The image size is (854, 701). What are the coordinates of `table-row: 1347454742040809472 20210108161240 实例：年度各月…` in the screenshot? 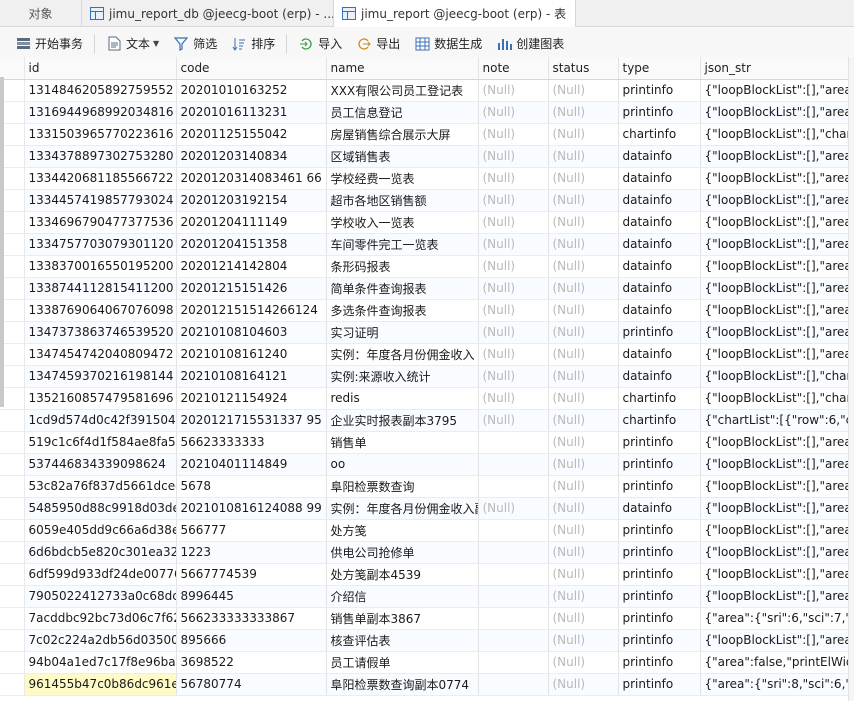 It's located at (427, 354).